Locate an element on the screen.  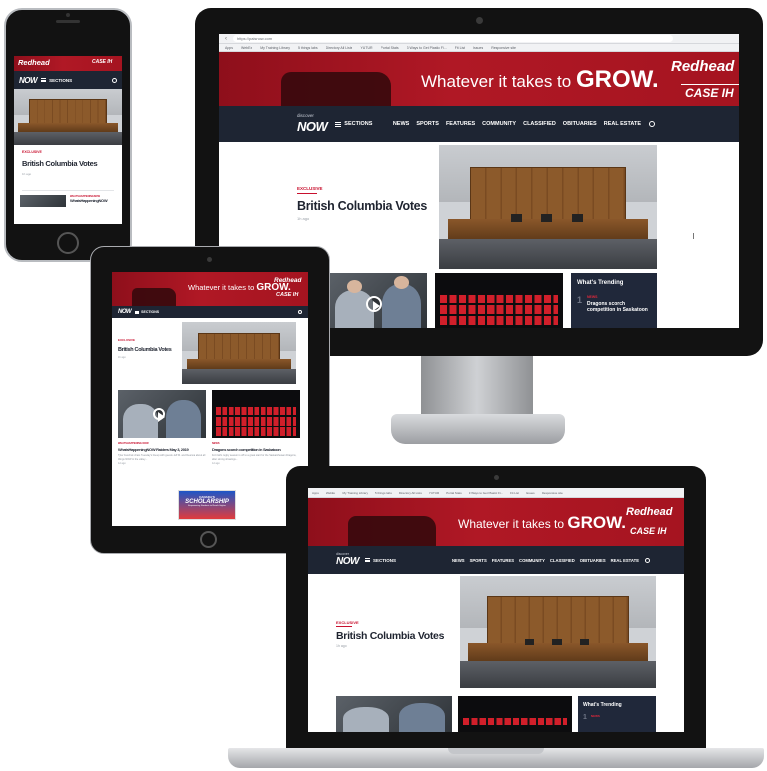
teaser-title: WhatsHappeningNOW is located at coordinates (89, 200).